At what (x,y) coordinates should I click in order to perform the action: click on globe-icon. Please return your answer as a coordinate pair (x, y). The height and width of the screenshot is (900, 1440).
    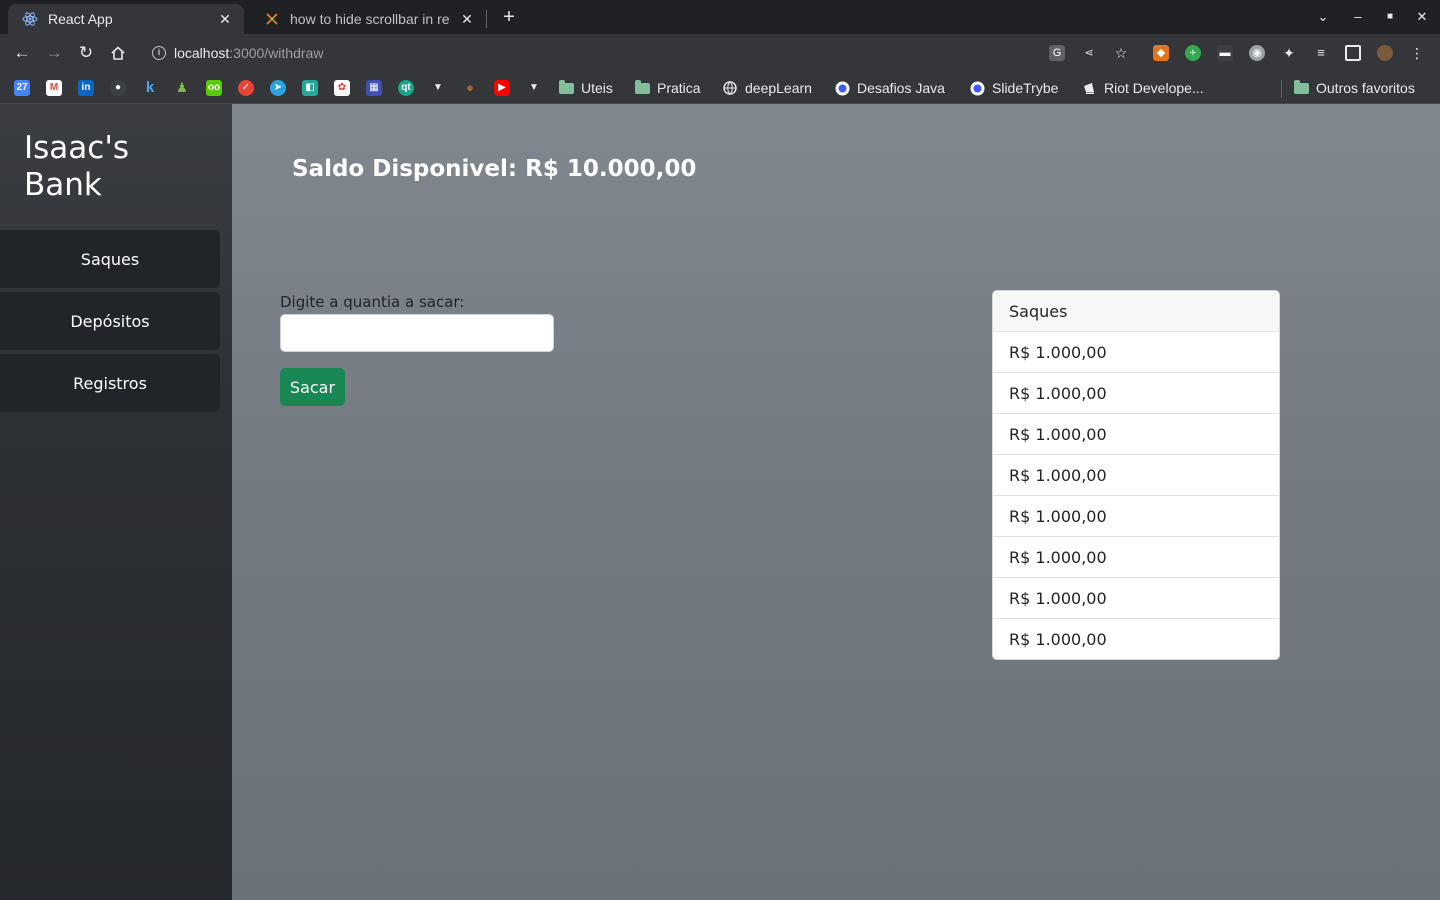
    Looking at the image, I should click on (730, 88).